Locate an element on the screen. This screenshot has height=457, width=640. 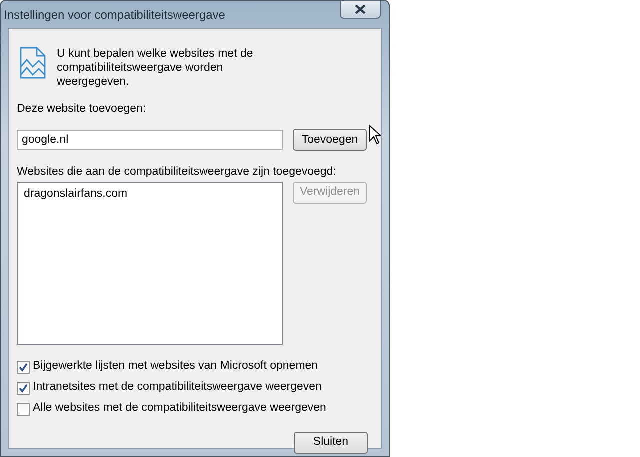
checkbox-label: Alle websites met de compatibiliteitsweergave weergeven is located at coordinates (179, 408).